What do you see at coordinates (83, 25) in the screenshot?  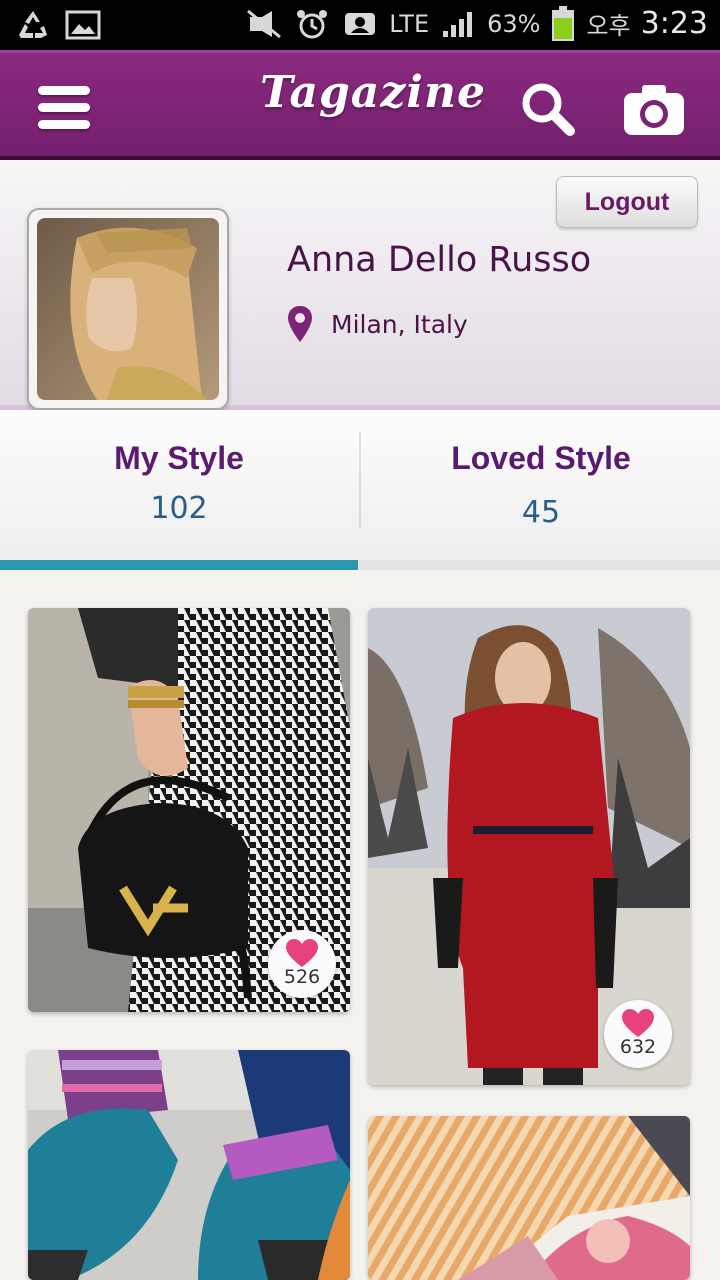 I see `image-notification-icon` at bounding box center [83, 25].